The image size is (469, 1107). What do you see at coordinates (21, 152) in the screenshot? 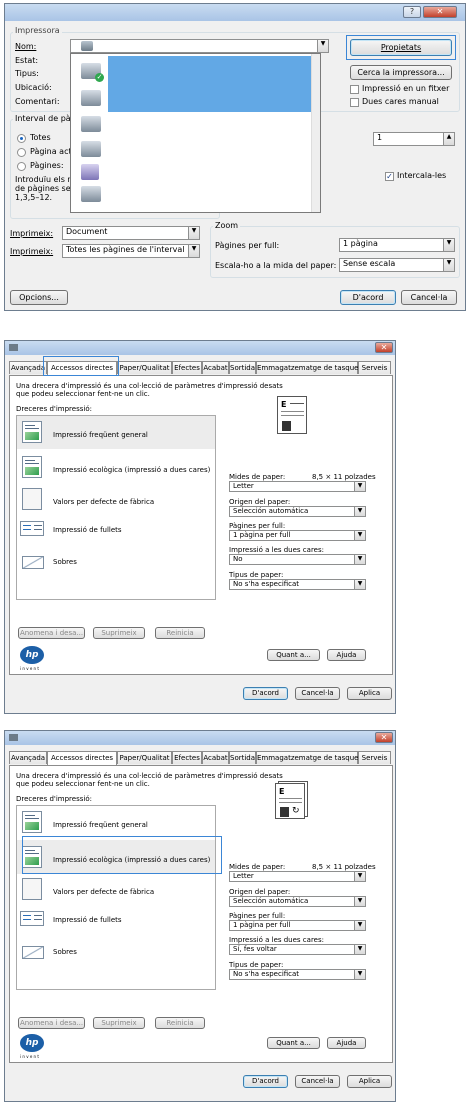
I see `current-page-radio` at bounding box center [21, 152].